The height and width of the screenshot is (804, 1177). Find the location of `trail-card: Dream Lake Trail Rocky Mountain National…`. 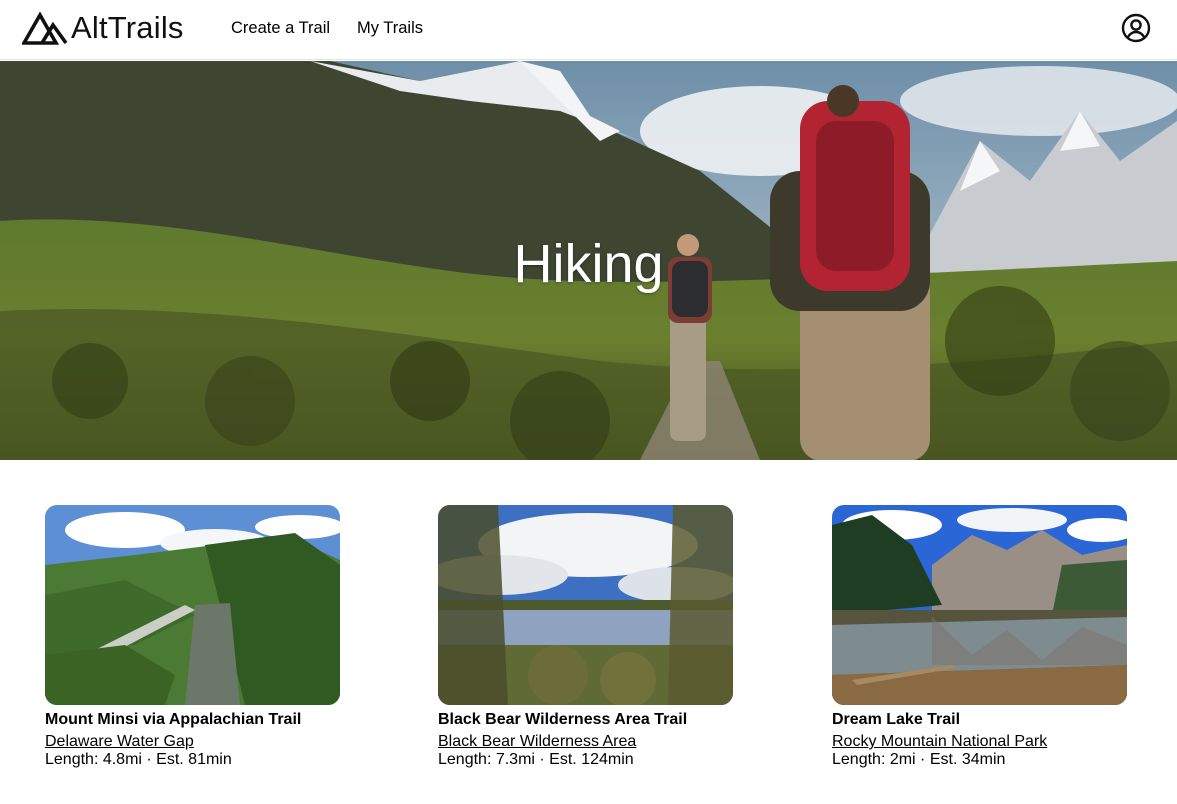

trail-card: Dream Lake Trail Rocky Mountain National… is located at coordinates (979, 637).